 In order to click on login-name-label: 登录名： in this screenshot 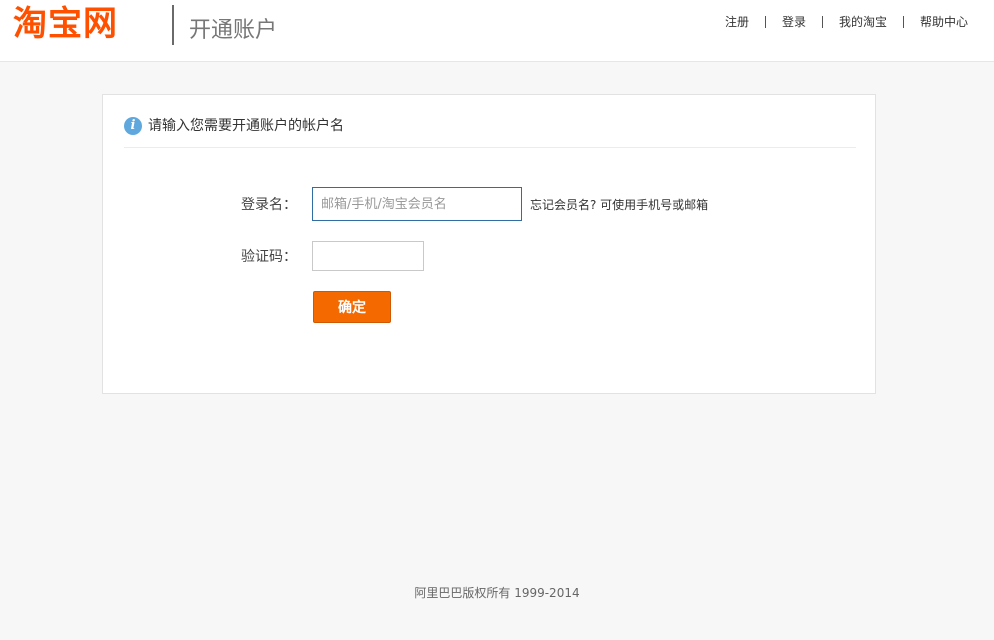, I will do `click(269, 205)`.